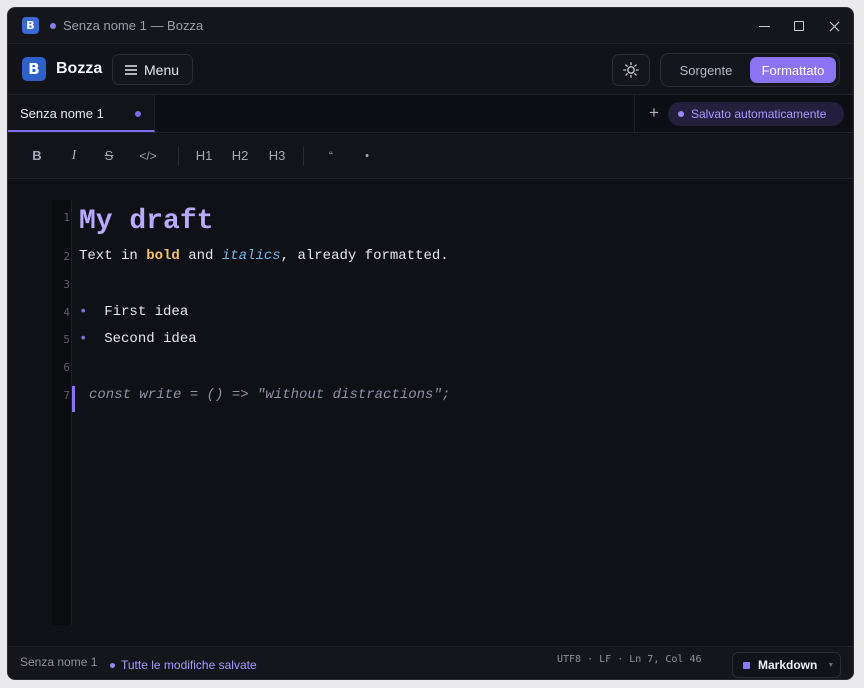 The image size is (864, 688). What do you see at coordinates (138, 114) in the screenshot?
I see `modified-dot-icon` at bounding box center [138, 114].